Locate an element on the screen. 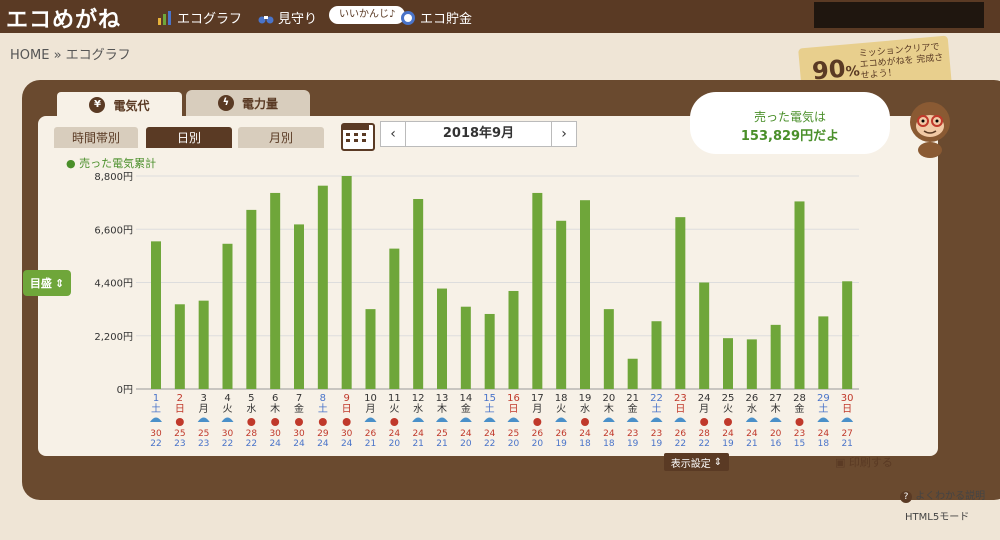  nav-label: エコ貯金 is located at coordinates (446, 19).